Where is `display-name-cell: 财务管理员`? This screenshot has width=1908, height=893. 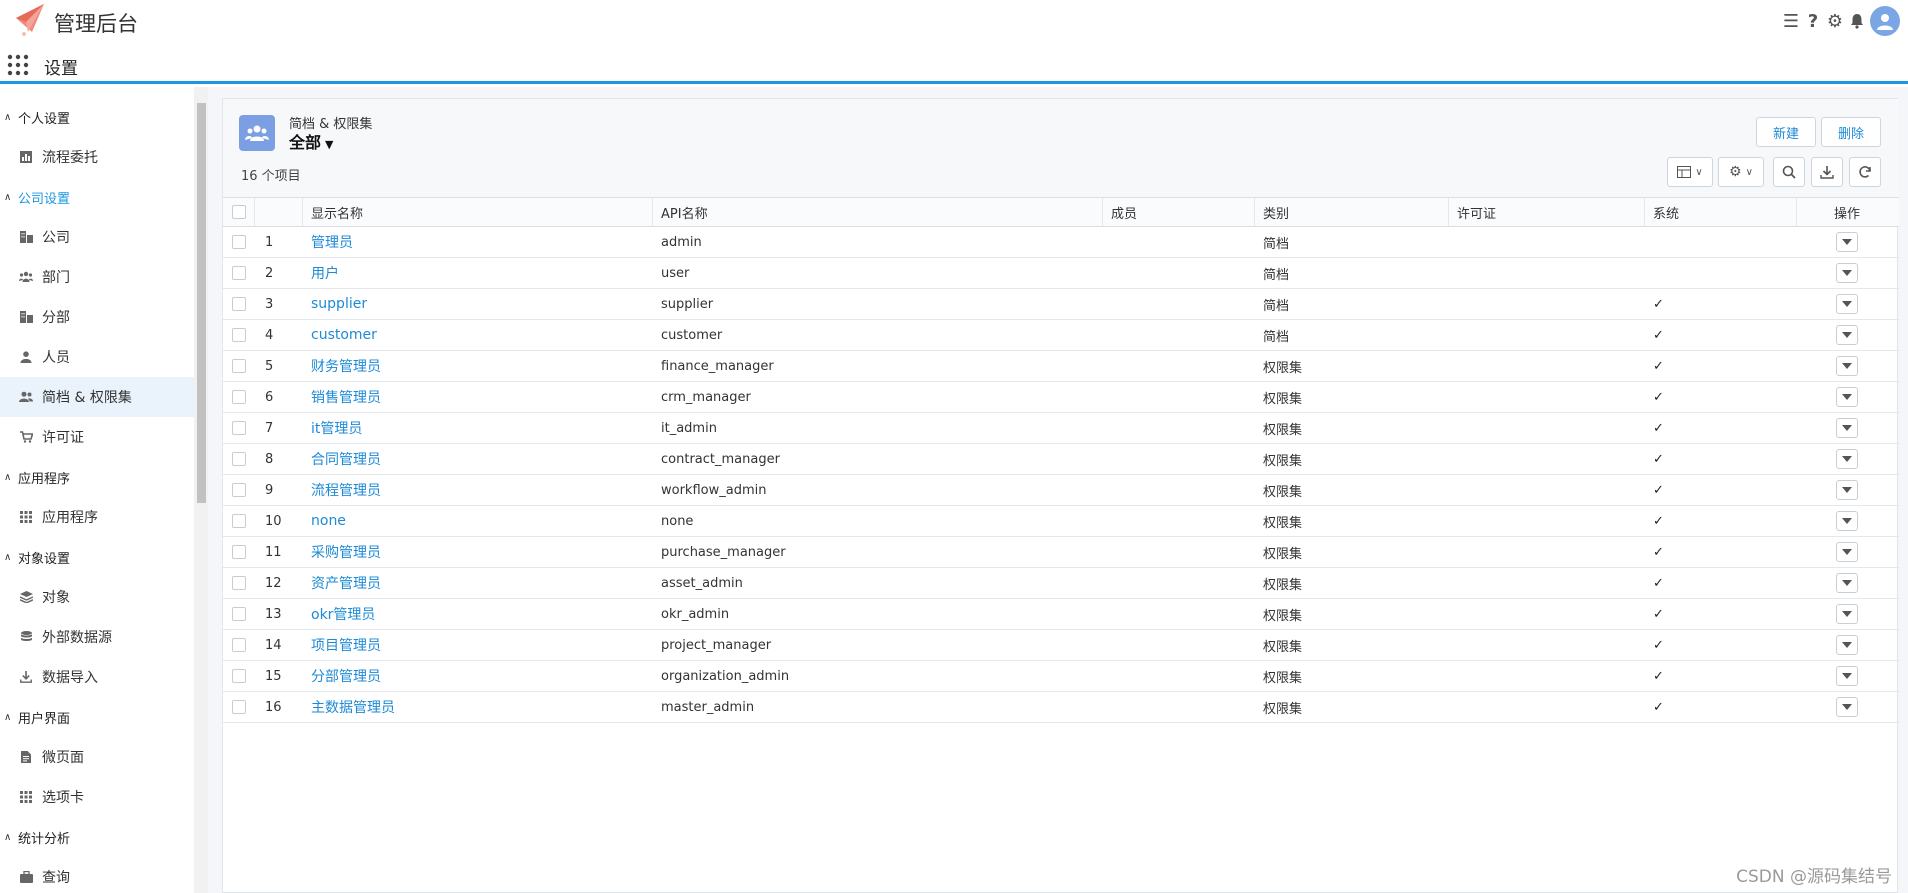
display-name-cell: 财务管理员 is located at coordinates (478, 366).